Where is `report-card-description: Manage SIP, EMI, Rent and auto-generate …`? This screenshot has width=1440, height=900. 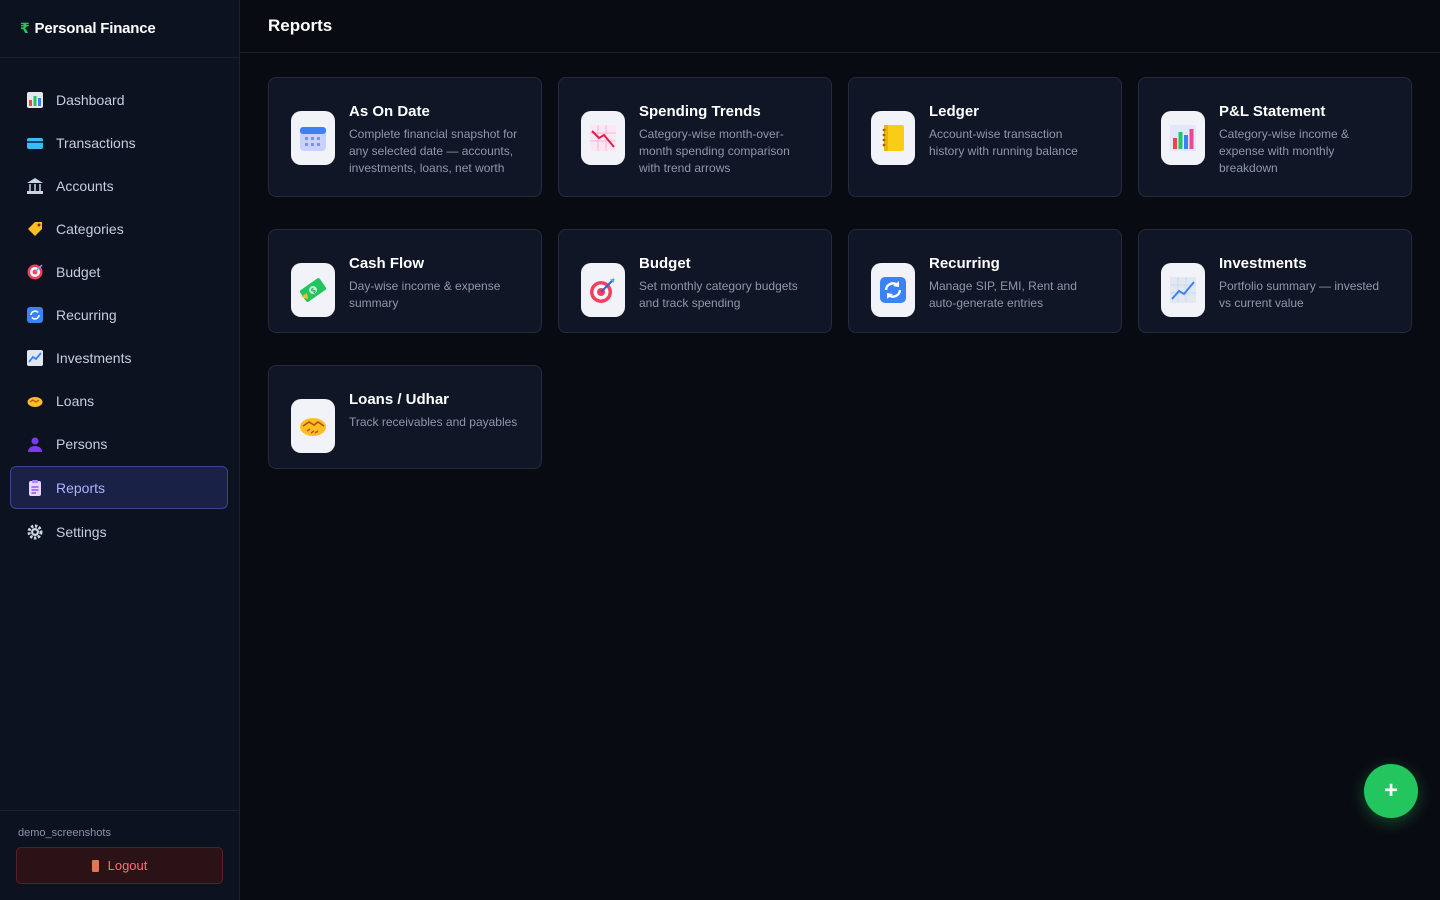 report-card-description: Manage SIP, EMI, Rent and auto-generate … is located at coordinates (1003, 294).